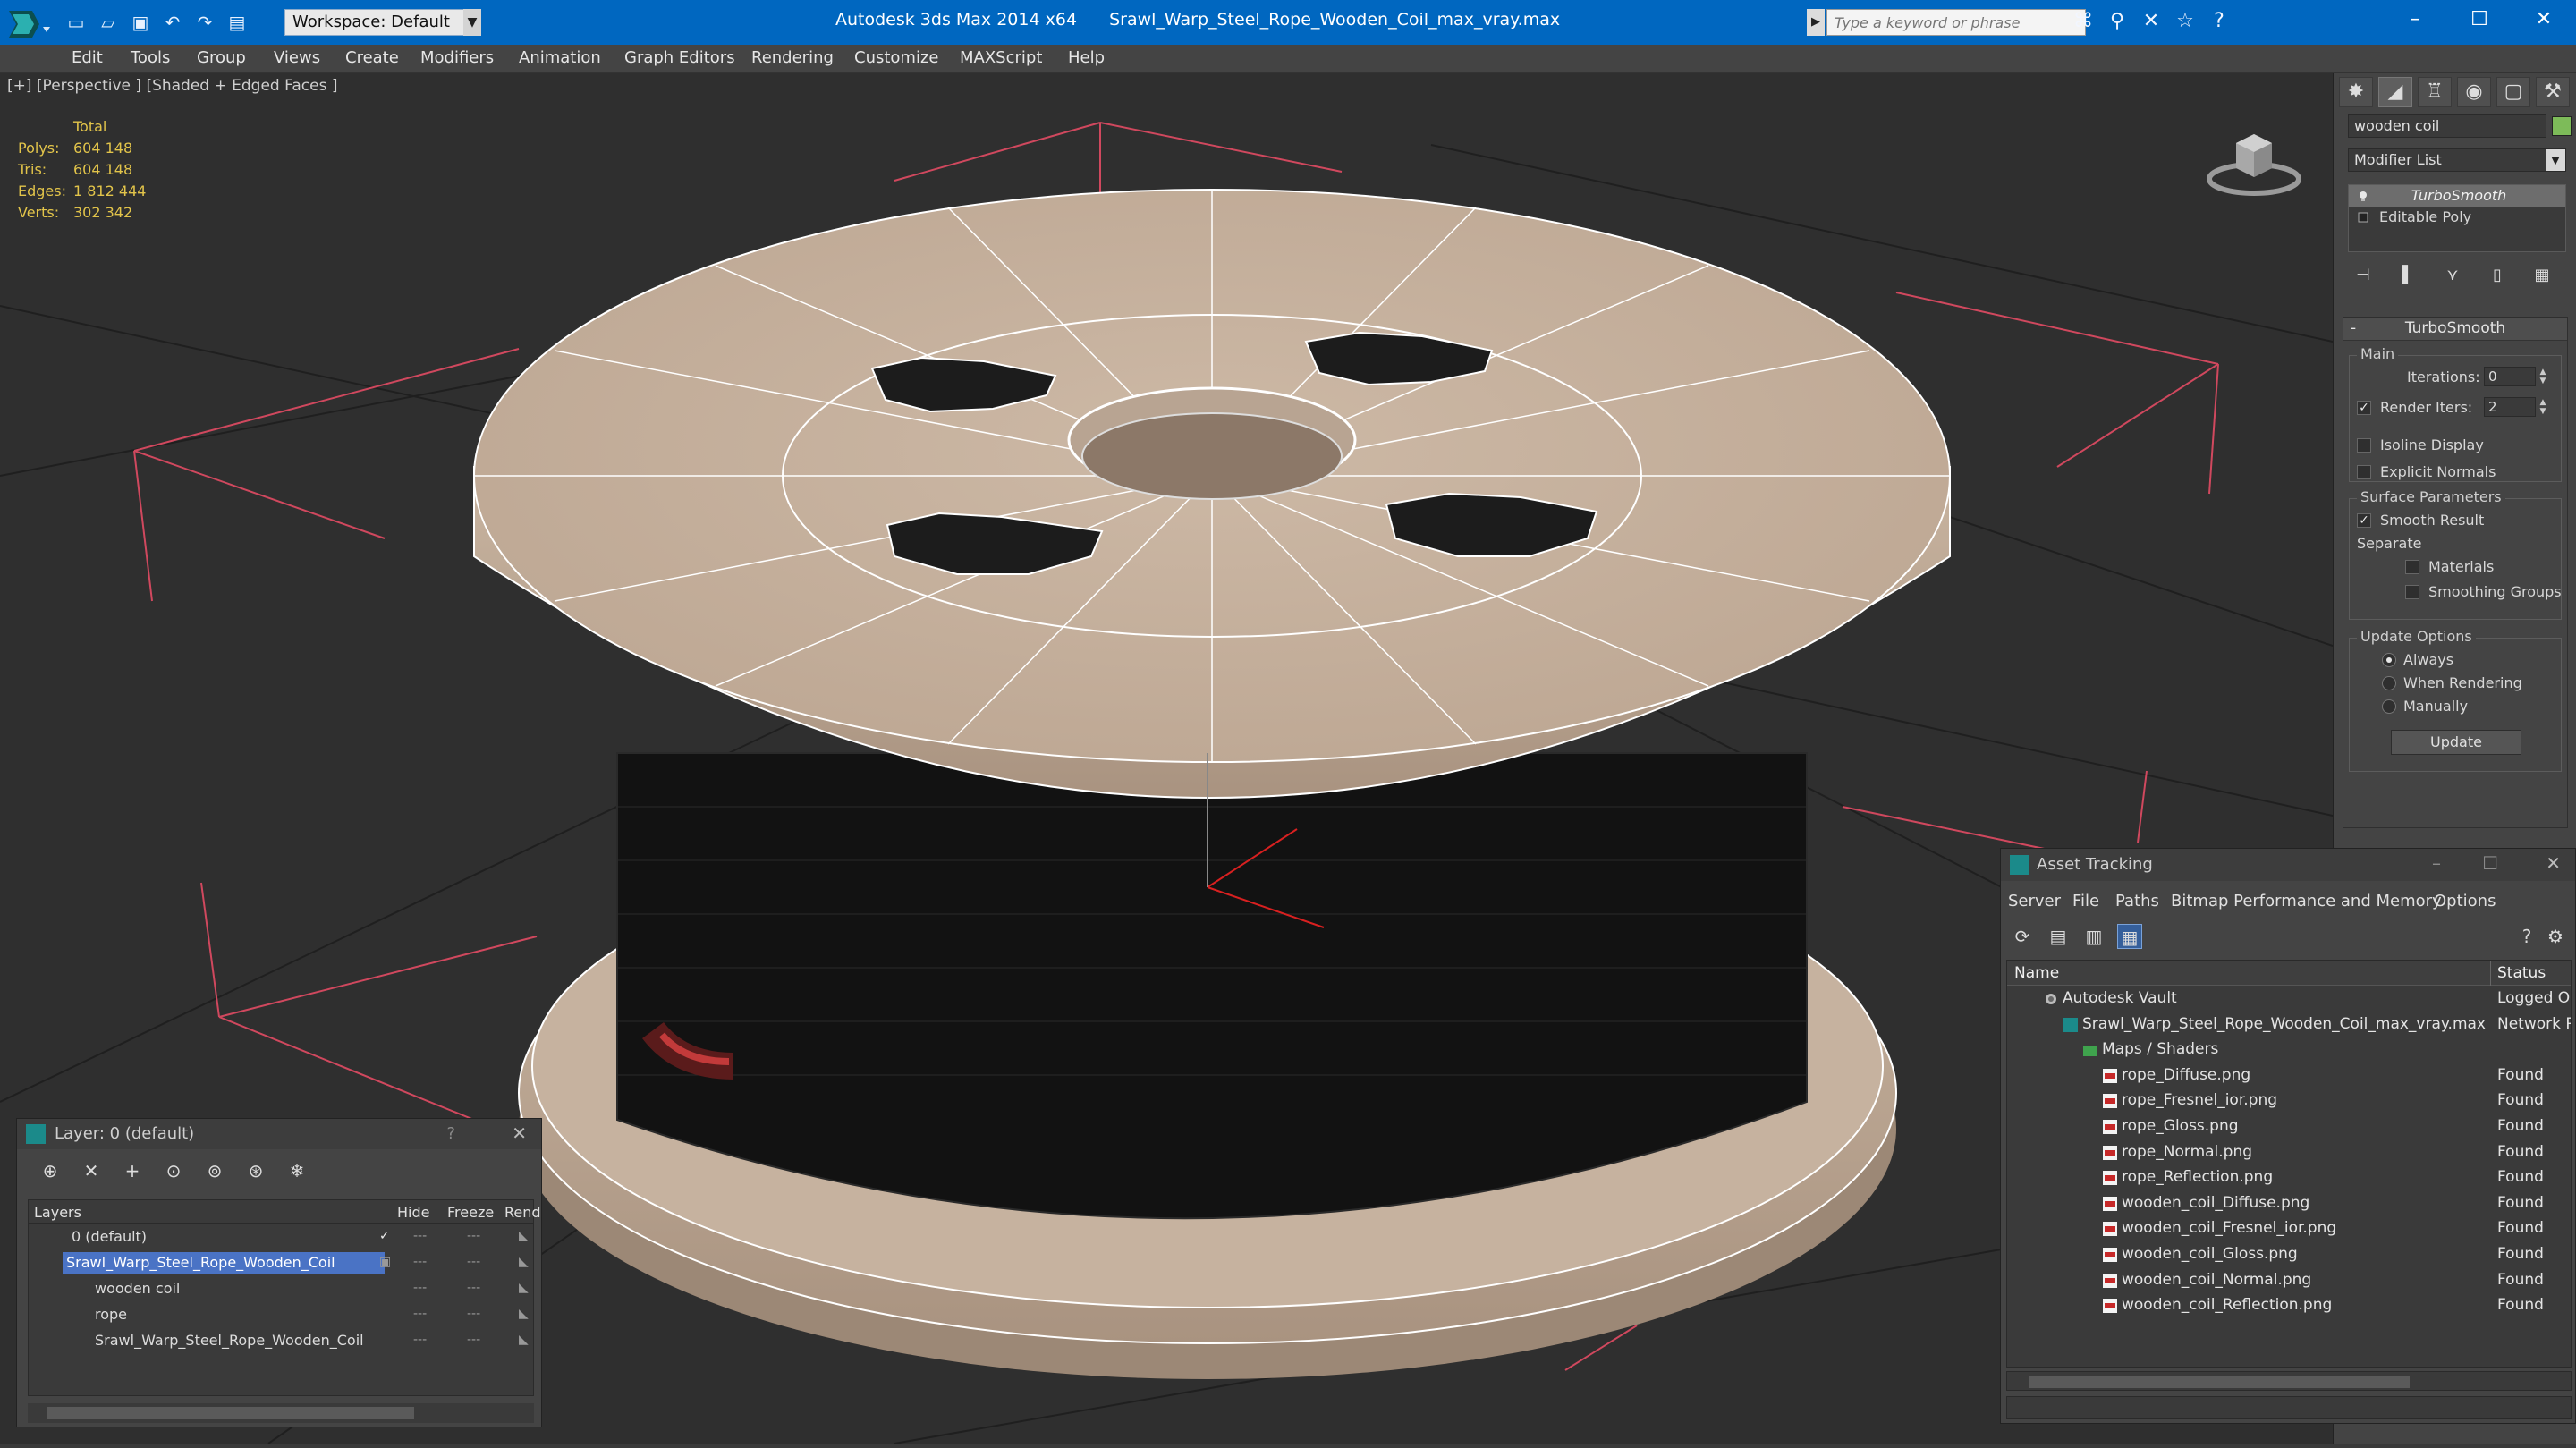  I want to click on communication-icon: ✕, so click(2151, 21).